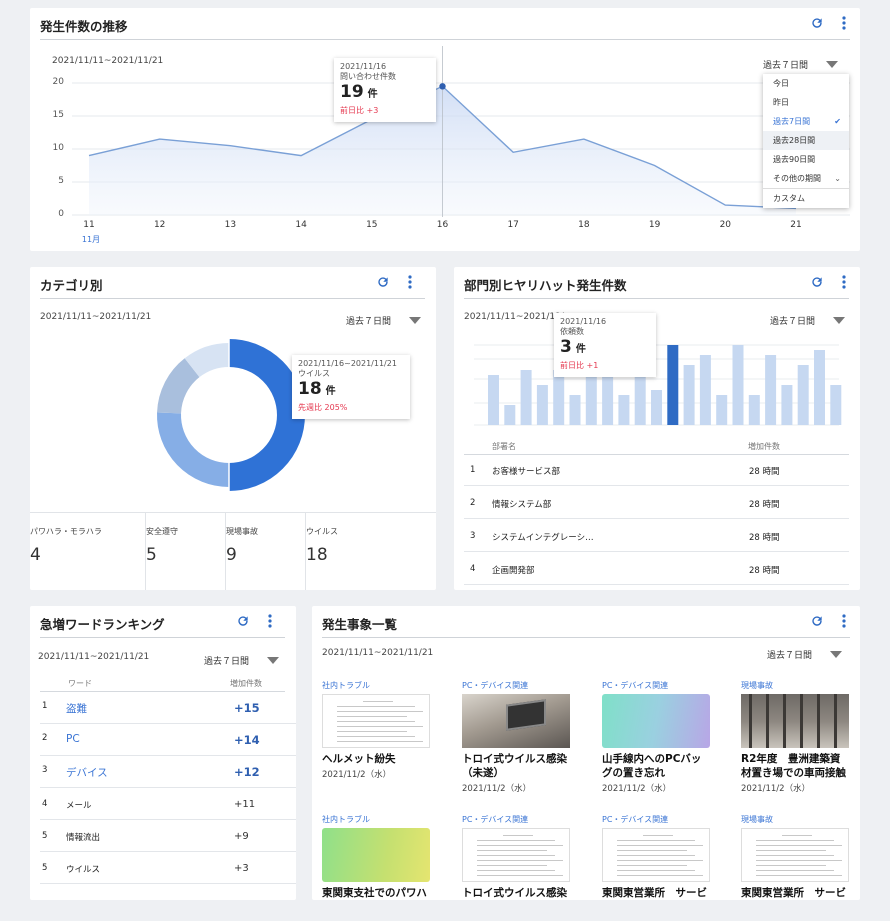 This screenshot has height=921, width=890. Describe the element at coordinates (168, 740) in the screenshot. I see `list-item: 2 PC +14` at that location.